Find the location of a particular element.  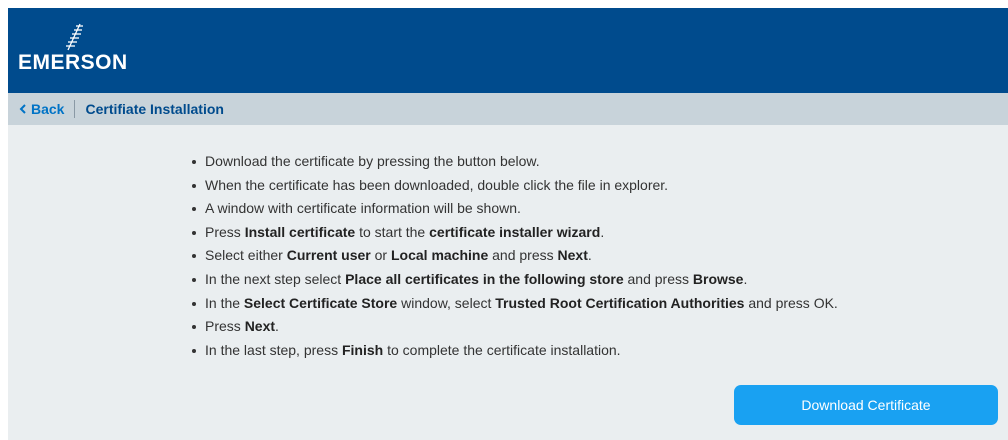

emerson-logo-mark-icon is located at coordinates (74, 37).